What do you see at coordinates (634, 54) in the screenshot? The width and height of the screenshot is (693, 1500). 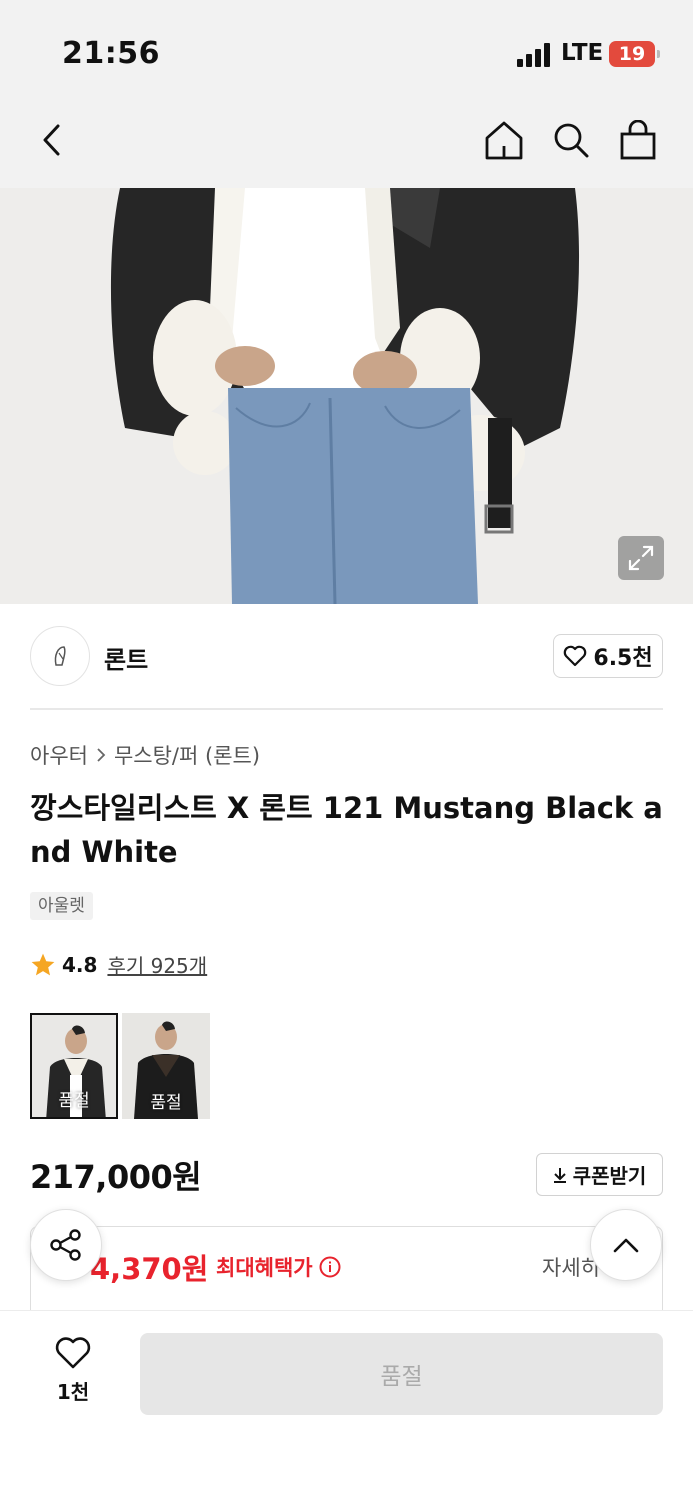 I see `battery-icon: 19` at bounding box center [634, 54].